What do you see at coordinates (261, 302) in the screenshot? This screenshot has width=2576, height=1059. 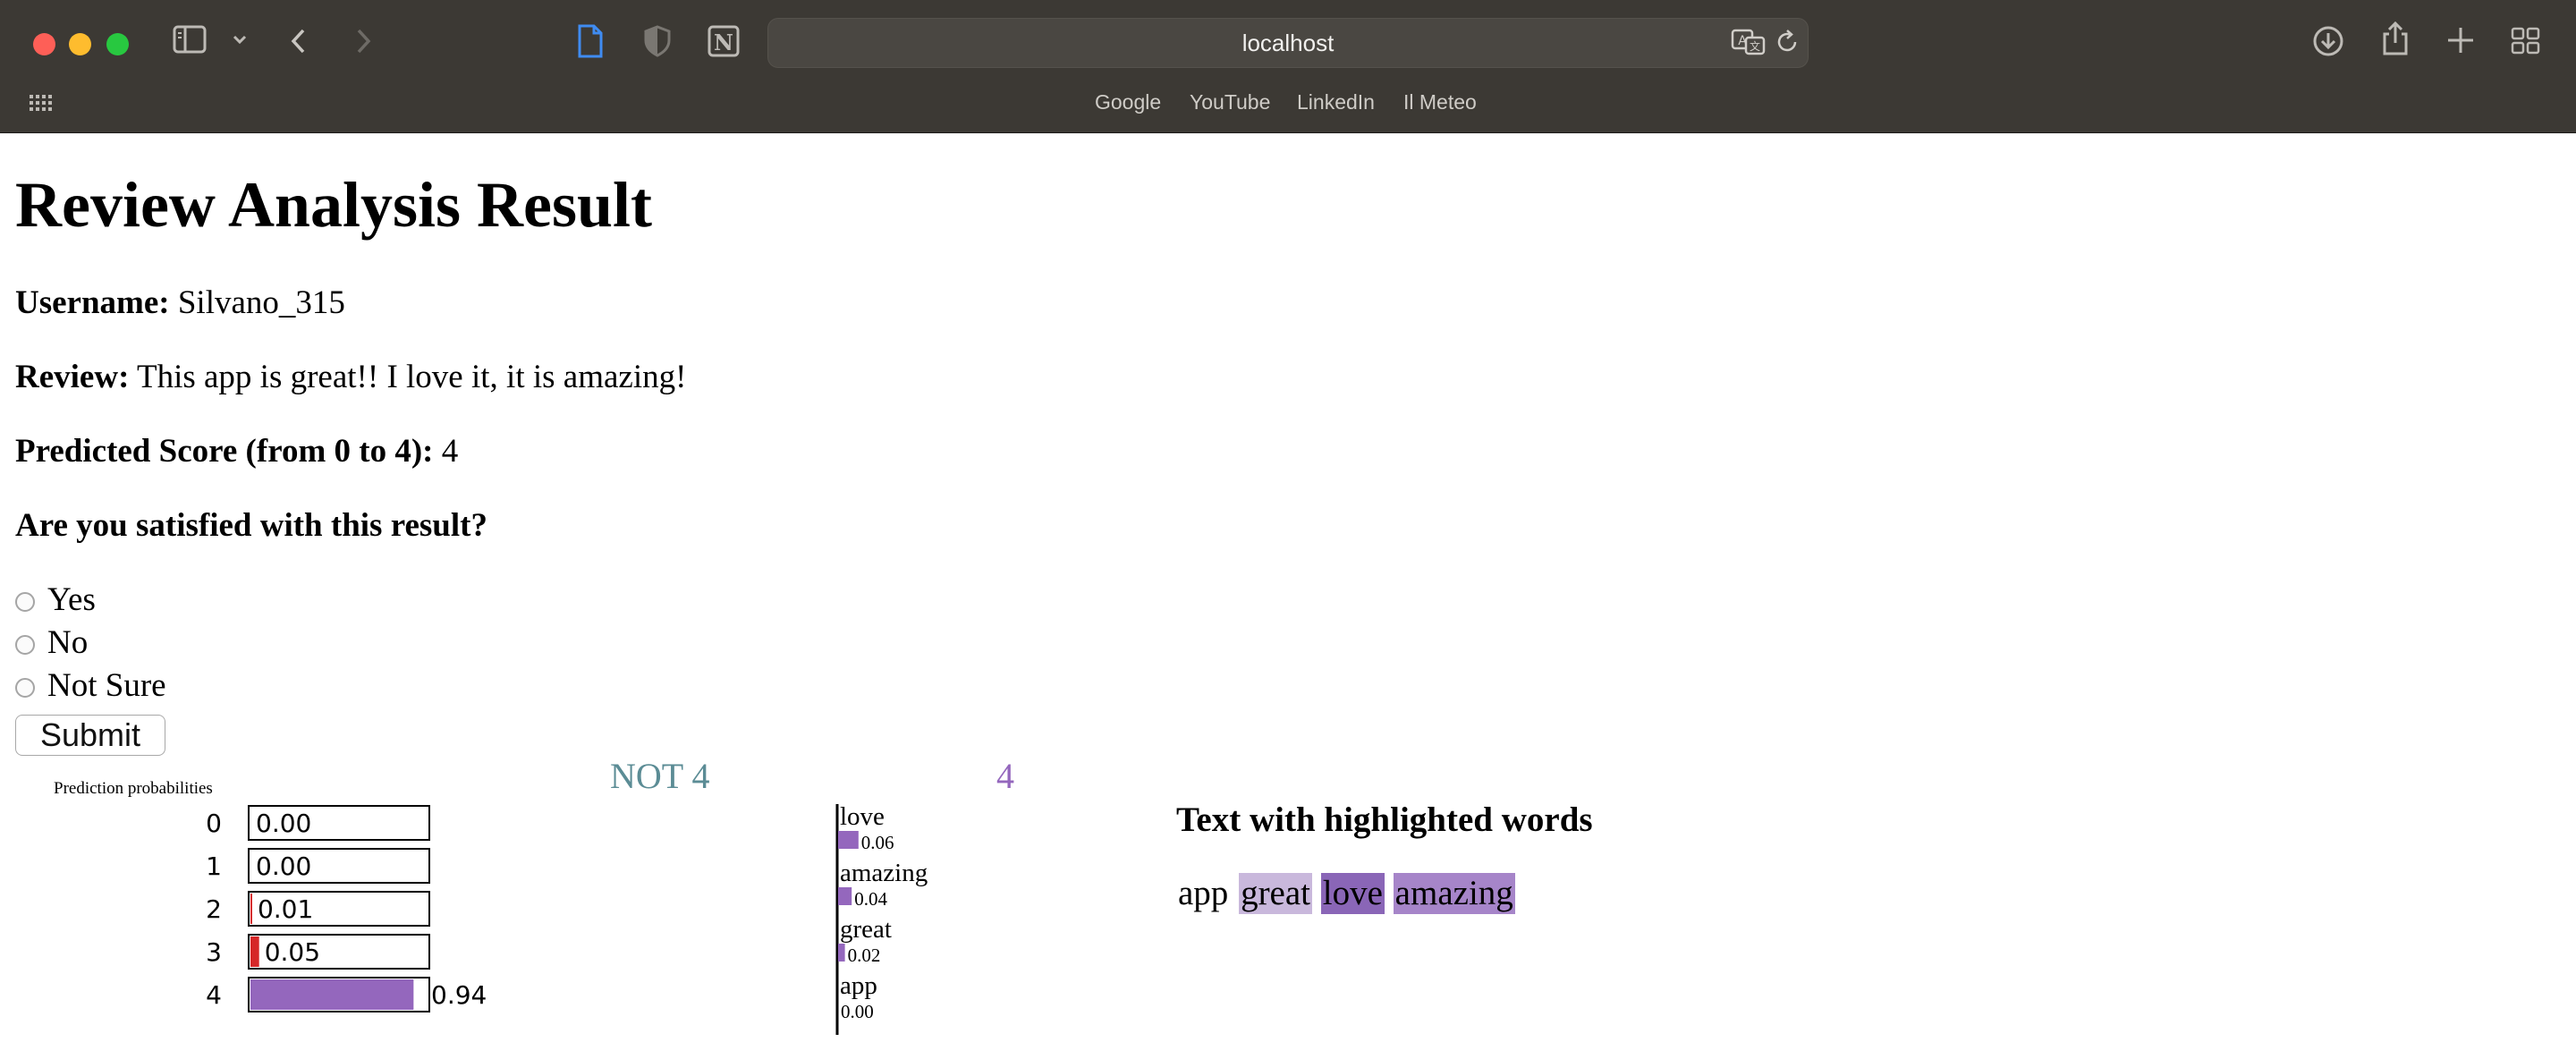 I see `username-value: Silvano_315` at bounding box center [261, 302].